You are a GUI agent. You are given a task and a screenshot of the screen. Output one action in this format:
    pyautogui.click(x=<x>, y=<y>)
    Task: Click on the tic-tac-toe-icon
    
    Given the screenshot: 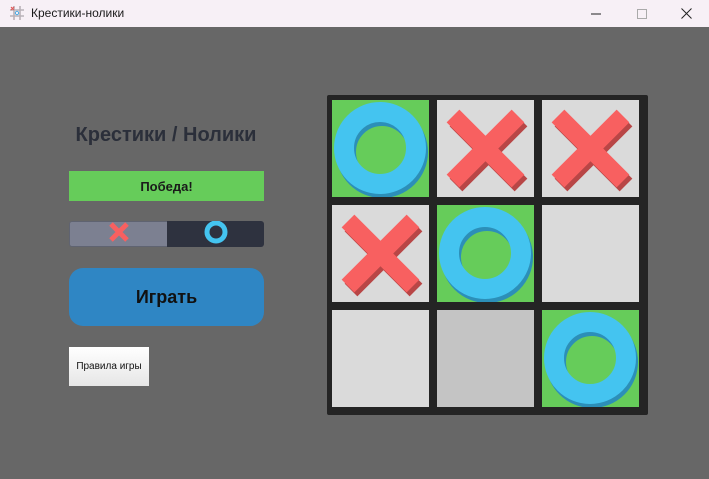 What is the action you would take?
    pyautogui.click(x=17, y=13)
    